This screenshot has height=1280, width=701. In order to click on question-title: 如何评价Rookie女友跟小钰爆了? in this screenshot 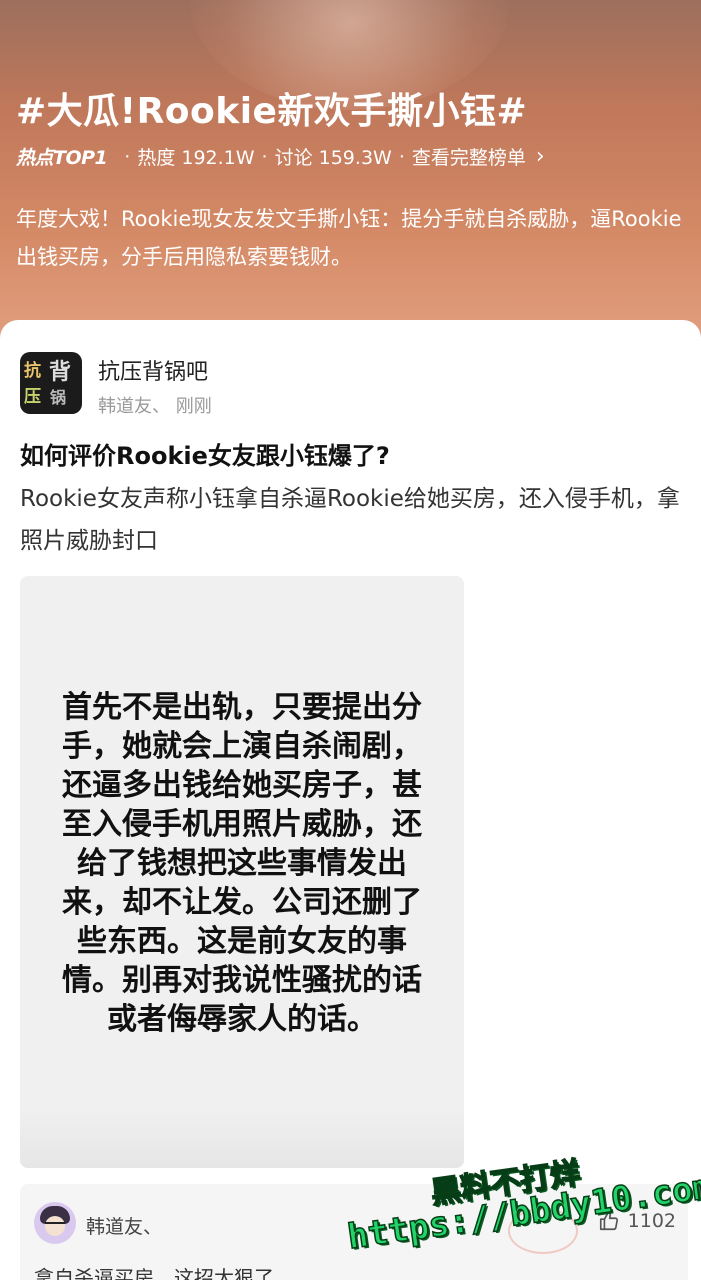, I will do `click(205, 453)`.